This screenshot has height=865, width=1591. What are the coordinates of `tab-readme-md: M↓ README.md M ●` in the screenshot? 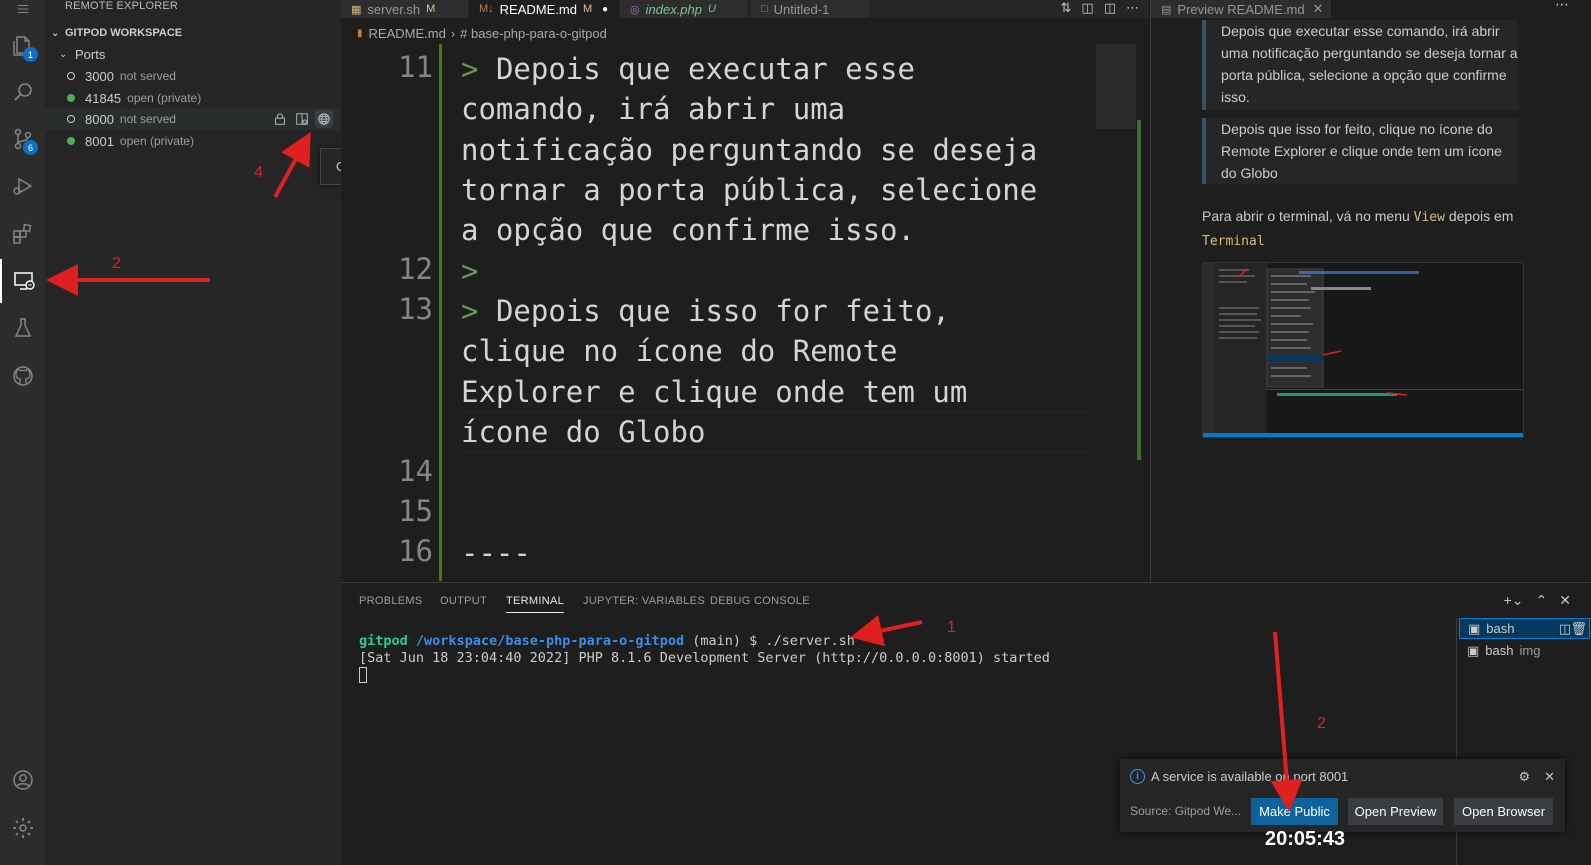 It's located at (544, 9).